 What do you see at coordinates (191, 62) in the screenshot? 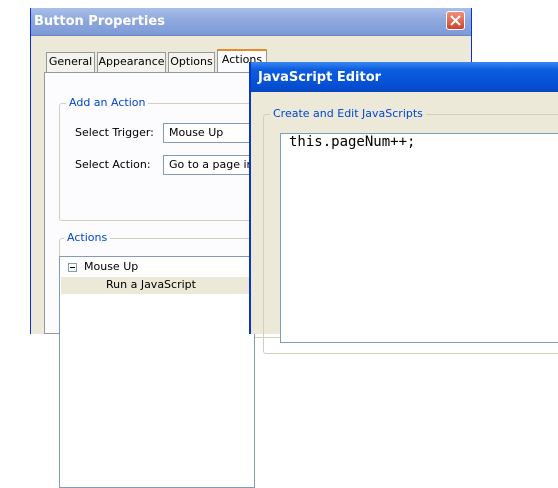
I see `tab-options: Options` at bounding box center [191, 62].